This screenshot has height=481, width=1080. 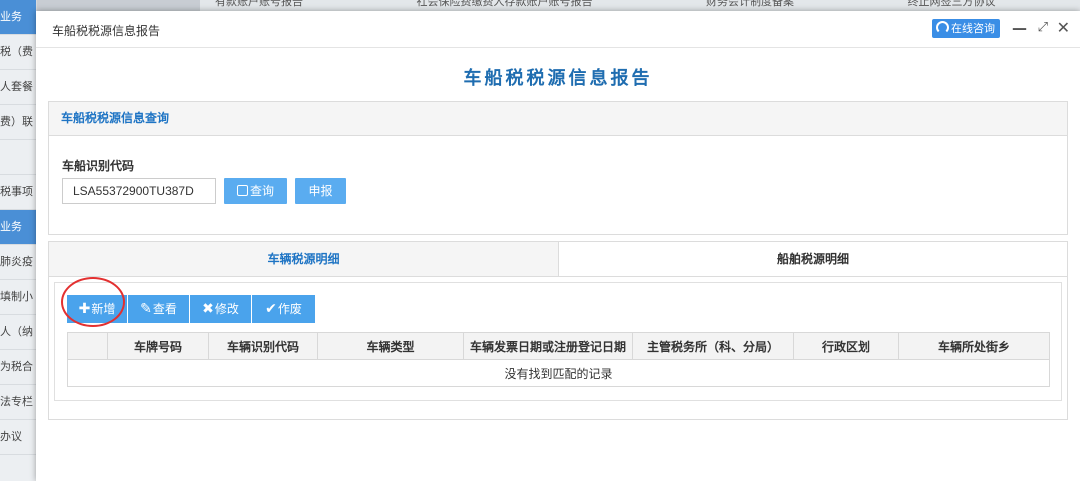 What do you see at coordinates (558, 78) in the screenshot?
I see `page-title: 车船税税源信息报告` at bounding box center [558, 78].